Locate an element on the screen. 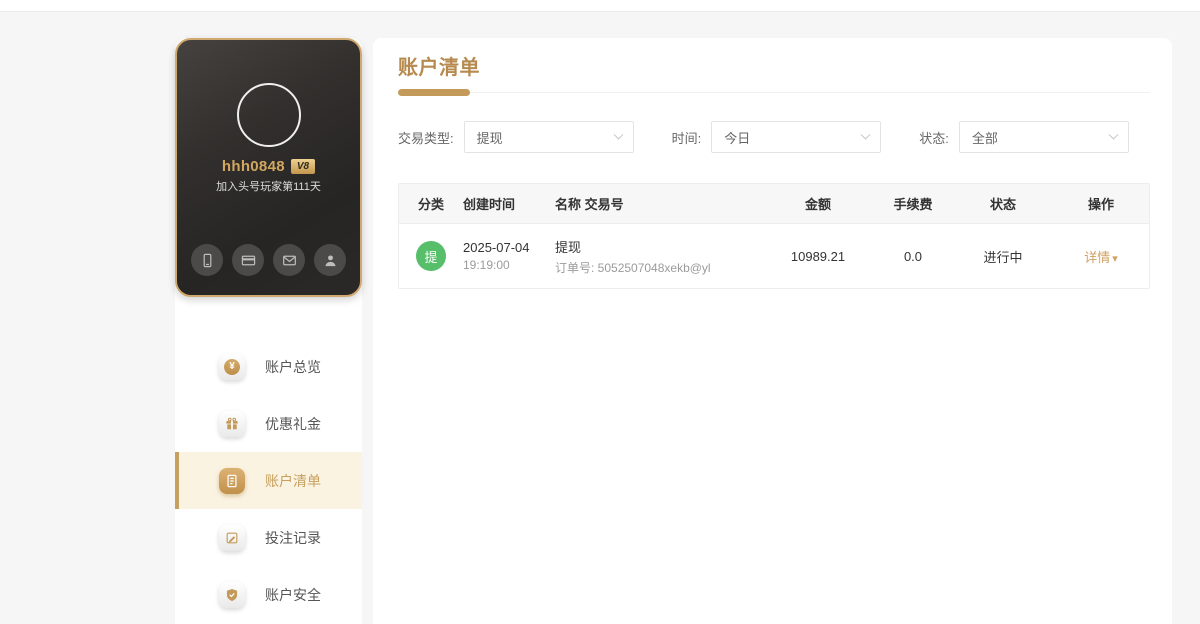 The width and height of the screenshot is (1200, 624). title-divider is located at coordinates (774, 92).